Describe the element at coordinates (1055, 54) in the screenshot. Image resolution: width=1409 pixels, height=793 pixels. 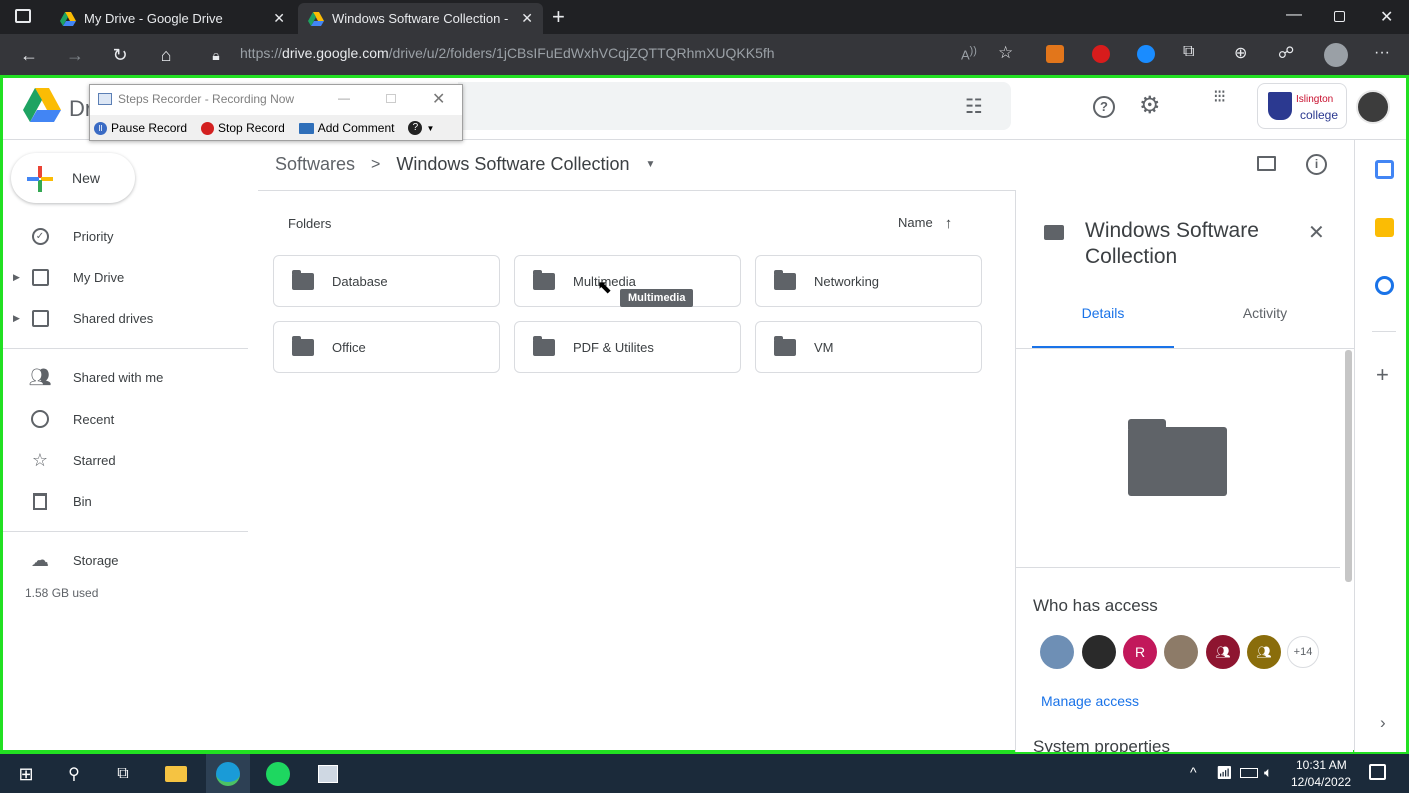
I see `metamask-extension-icon` at that location.